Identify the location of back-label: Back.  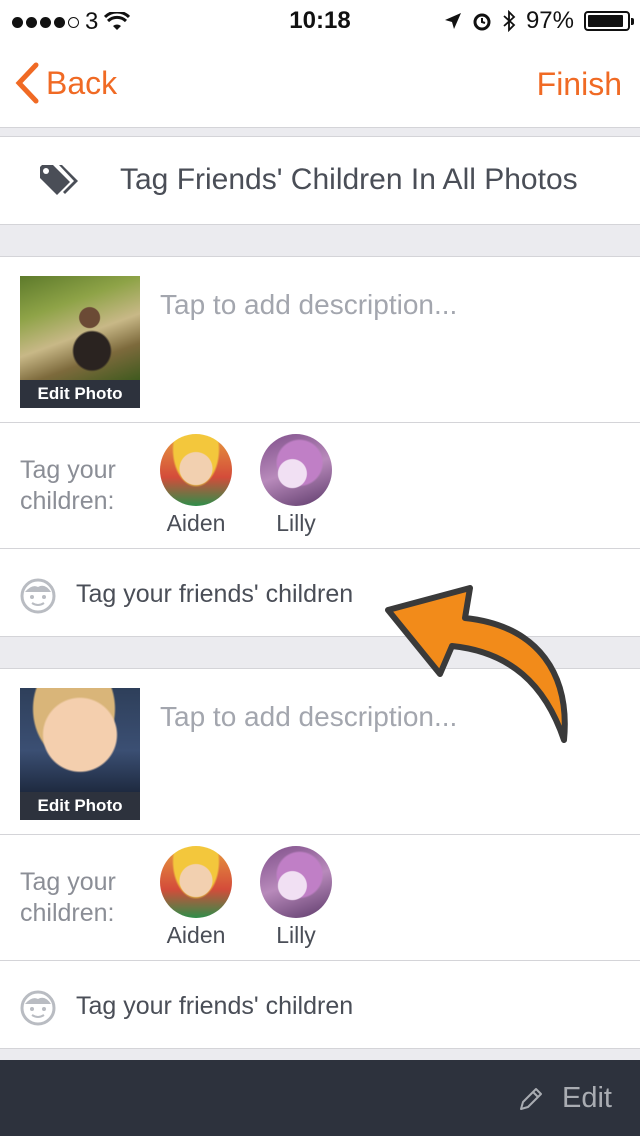
(82, 82).